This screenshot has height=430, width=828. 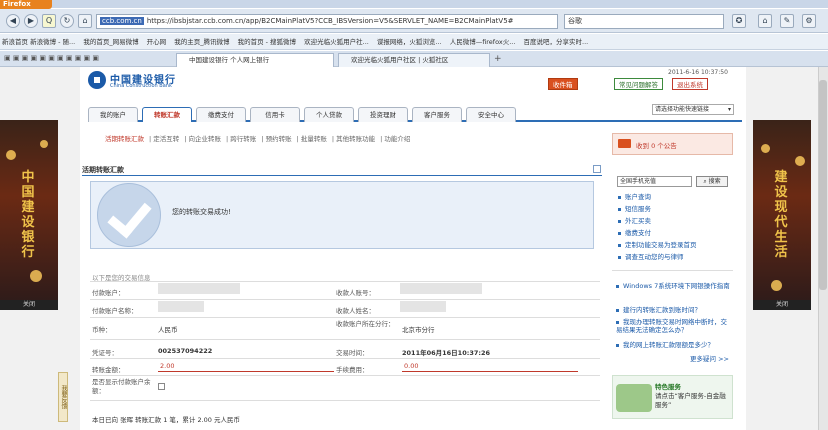 What do you see at coordinates (634, 208) in the screenshot?
I see `link-sms: 短信服务` at bounding box center [634, 208].